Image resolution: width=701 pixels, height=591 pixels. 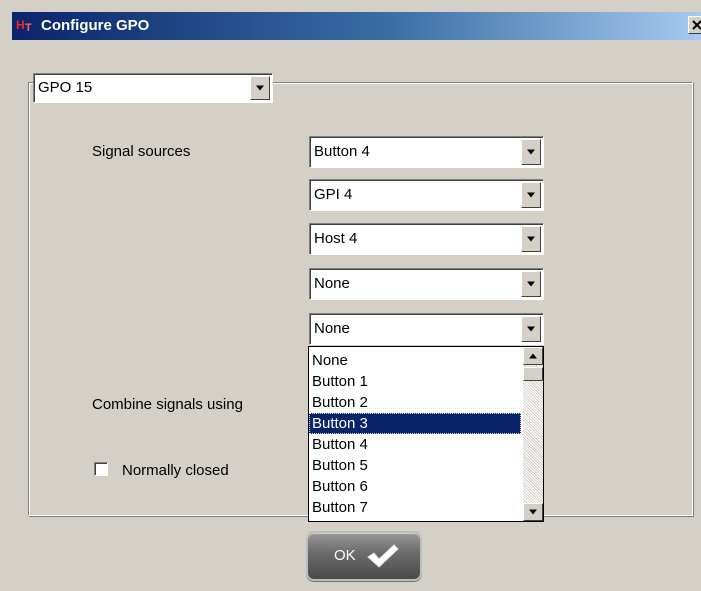 What do you see at coordinates (415, 381) in the screenshot?
I see `dropdown-option-button-1: Button 1` at bounding box center [415, 381].